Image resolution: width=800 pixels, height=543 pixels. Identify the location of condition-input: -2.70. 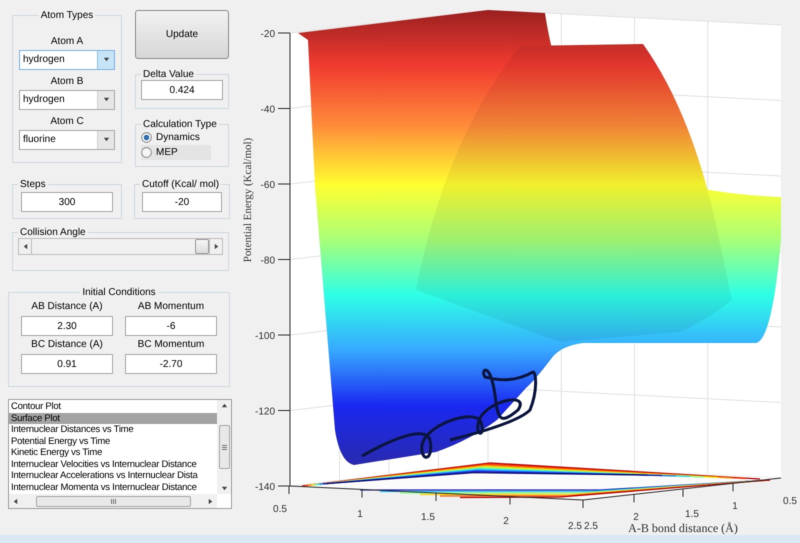
(171, 364).